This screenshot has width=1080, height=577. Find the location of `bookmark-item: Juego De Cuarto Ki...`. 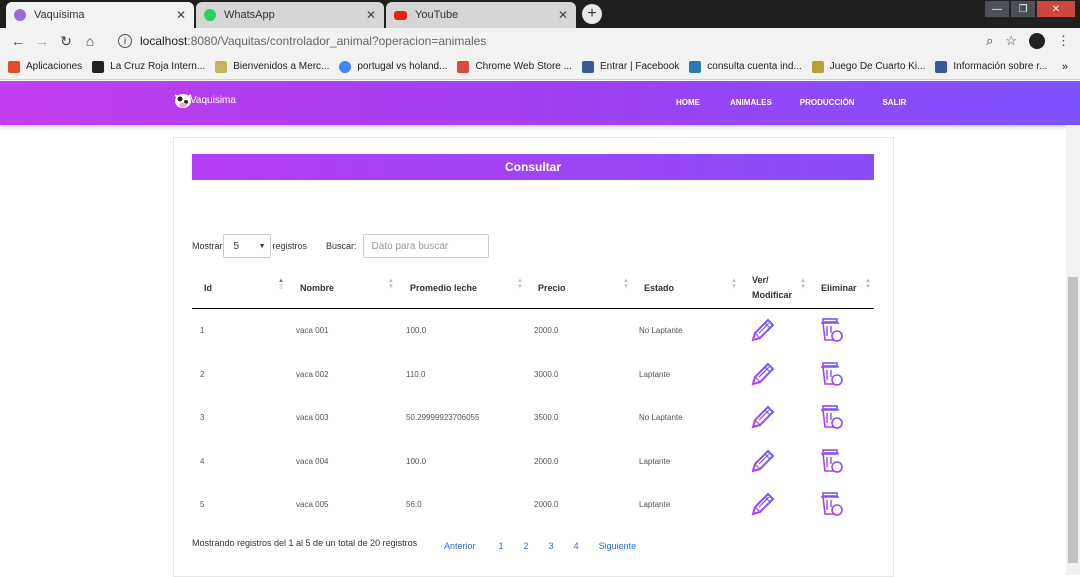

bookmark-item: Juego De Cuarto Ki... is located at coordinates (868, 66).